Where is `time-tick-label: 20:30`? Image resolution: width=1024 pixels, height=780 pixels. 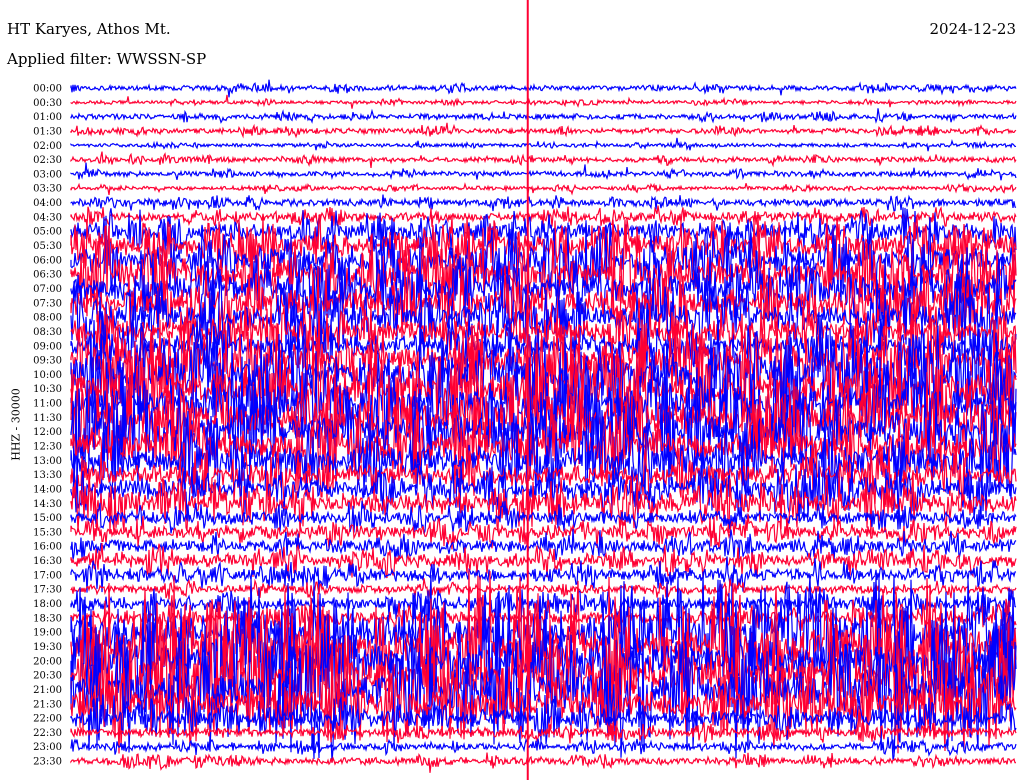
time-tick-label: 20:30 is located at coordinates (47, 676).